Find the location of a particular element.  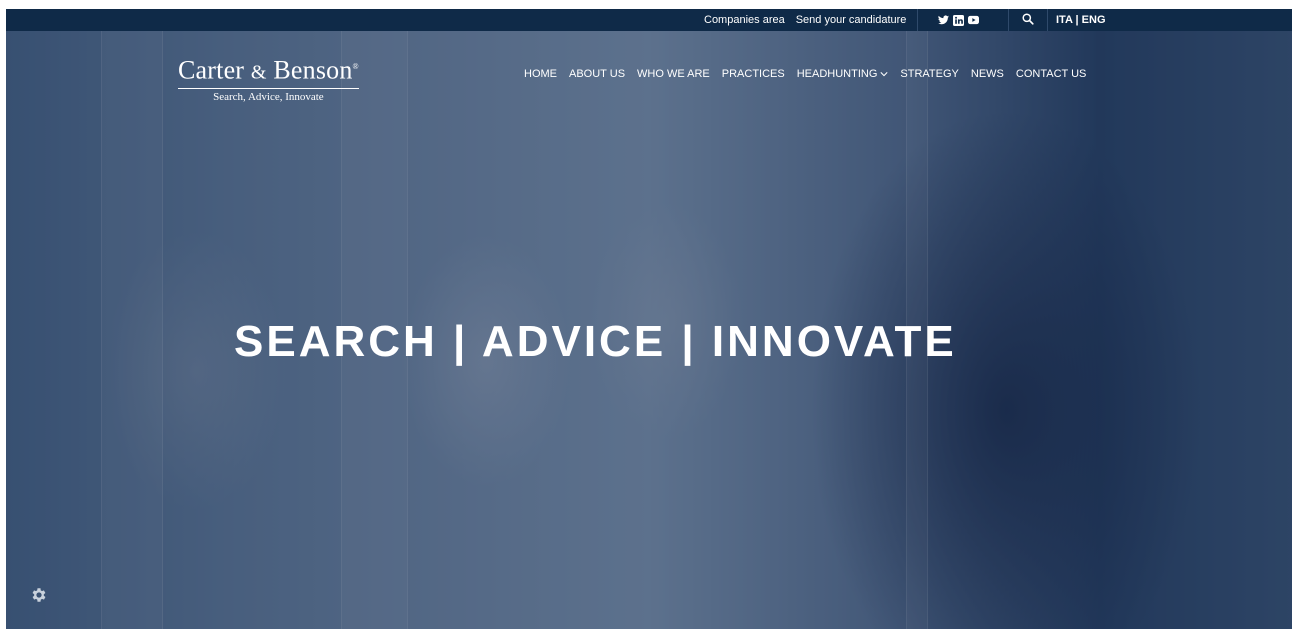

logo-registered-mark: ® is located at coordinates (355, 66).